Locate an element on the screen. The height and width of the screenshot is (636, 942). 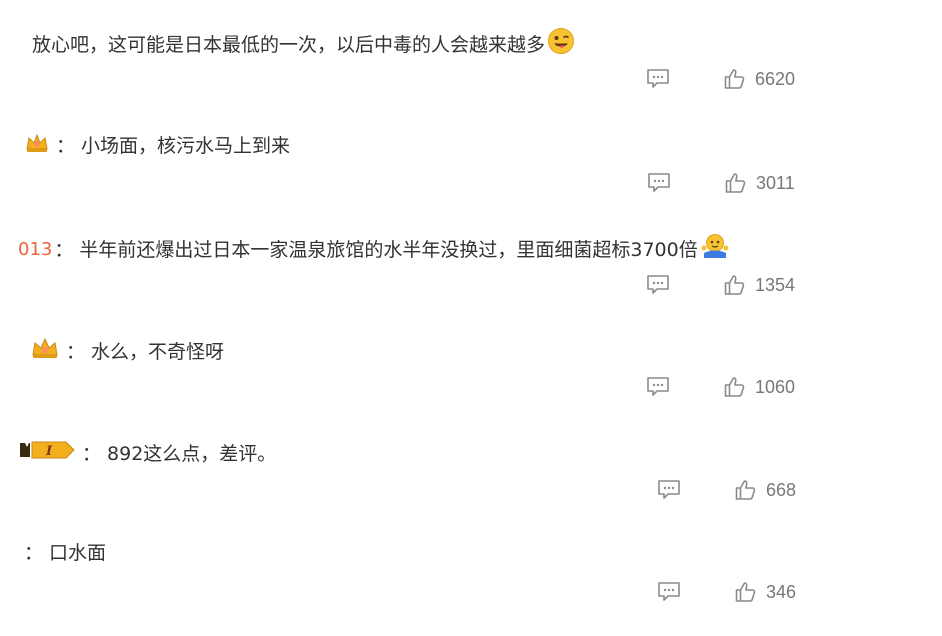
like-button: 668 is located at coordinates (765, 490).